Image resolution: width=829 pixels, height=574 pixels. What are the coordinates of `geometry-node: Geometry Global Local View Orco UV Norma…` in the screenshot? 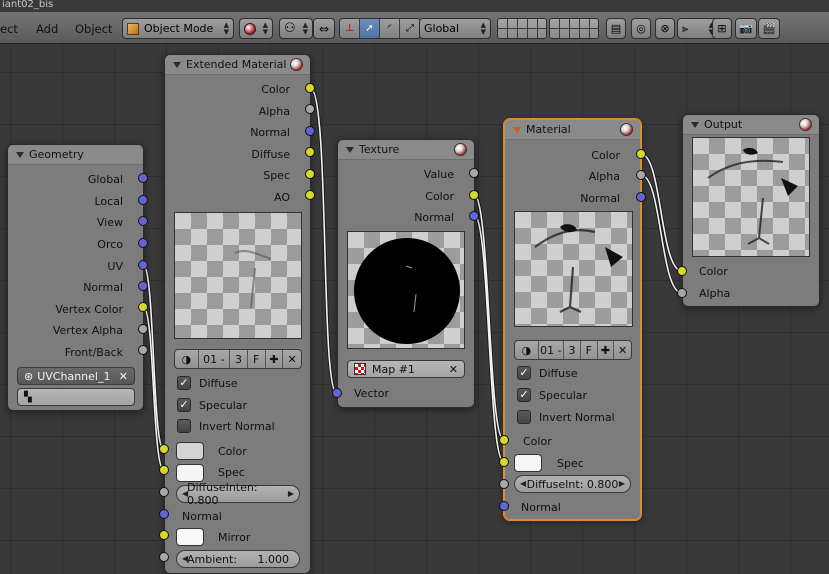 It's located at (75, 277).